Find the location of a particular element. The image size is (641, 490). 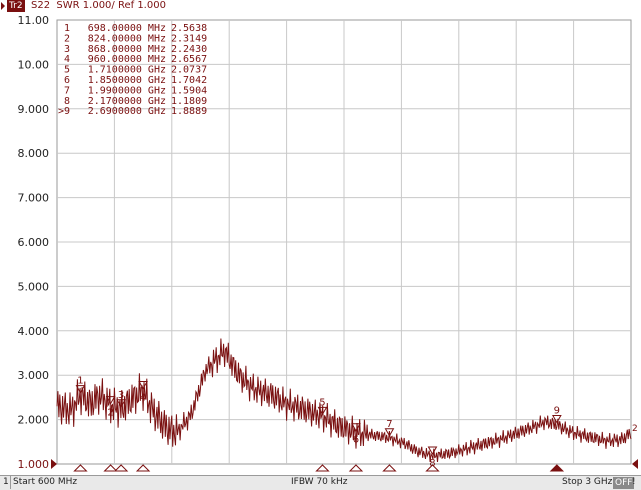

marker-label: 9 is located at coordinates (557, 411).